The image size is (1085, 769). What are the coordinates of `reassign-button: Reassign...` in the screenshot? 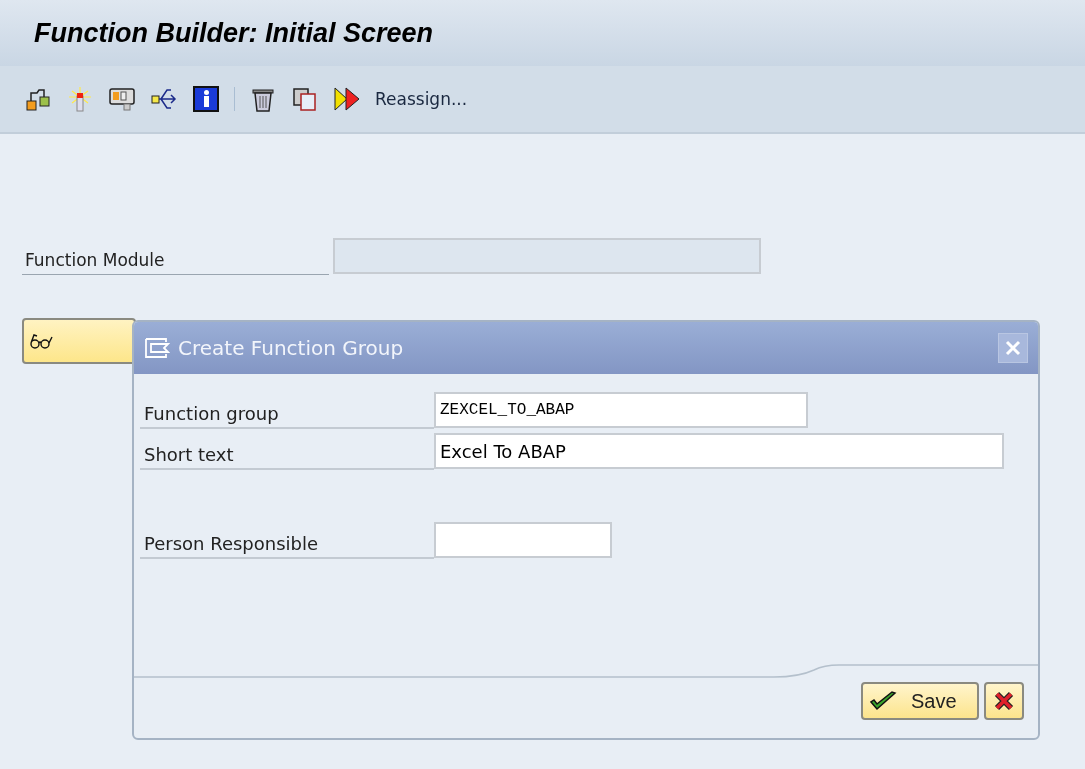 It's located at (421, 99).